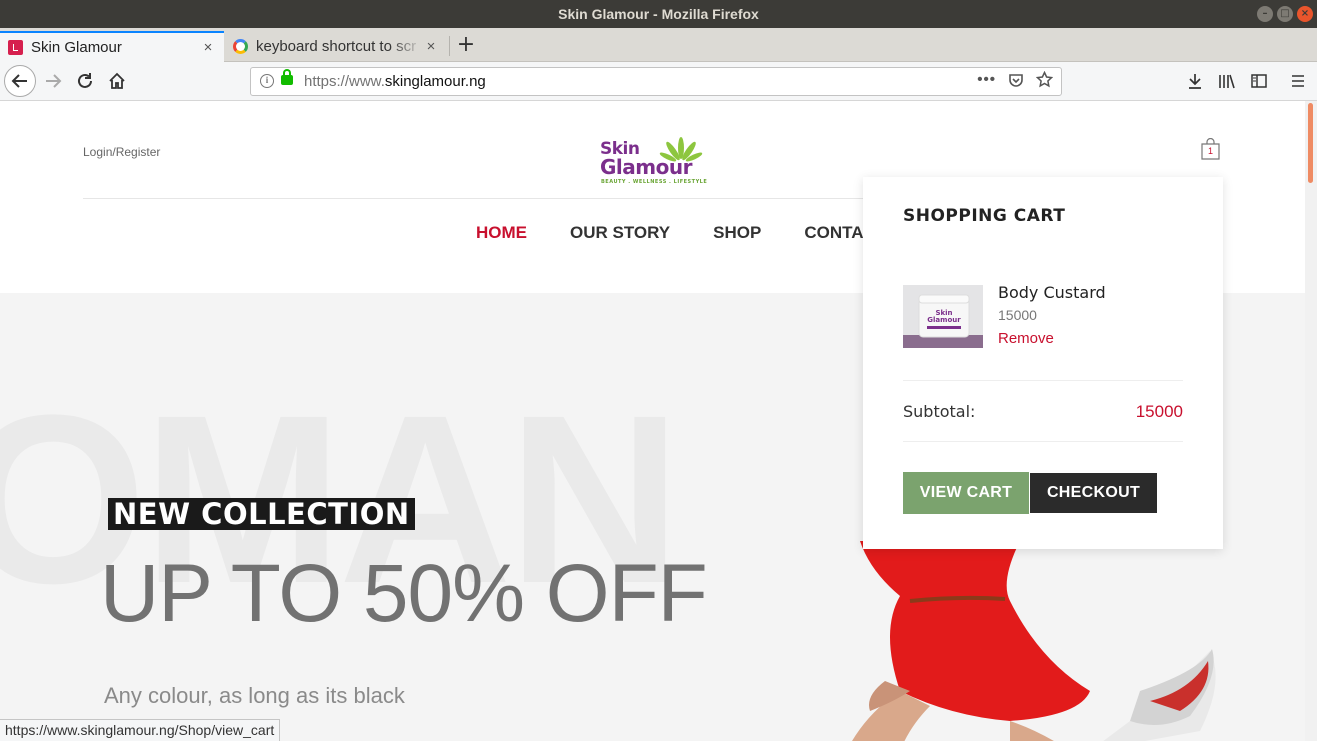 The height and width of the screenshot is (741, 1317). What do you see at coordinates (1044, 79) in the screenshot?
I see `bookmark-star-icon` at bounding box center [1044, 79].